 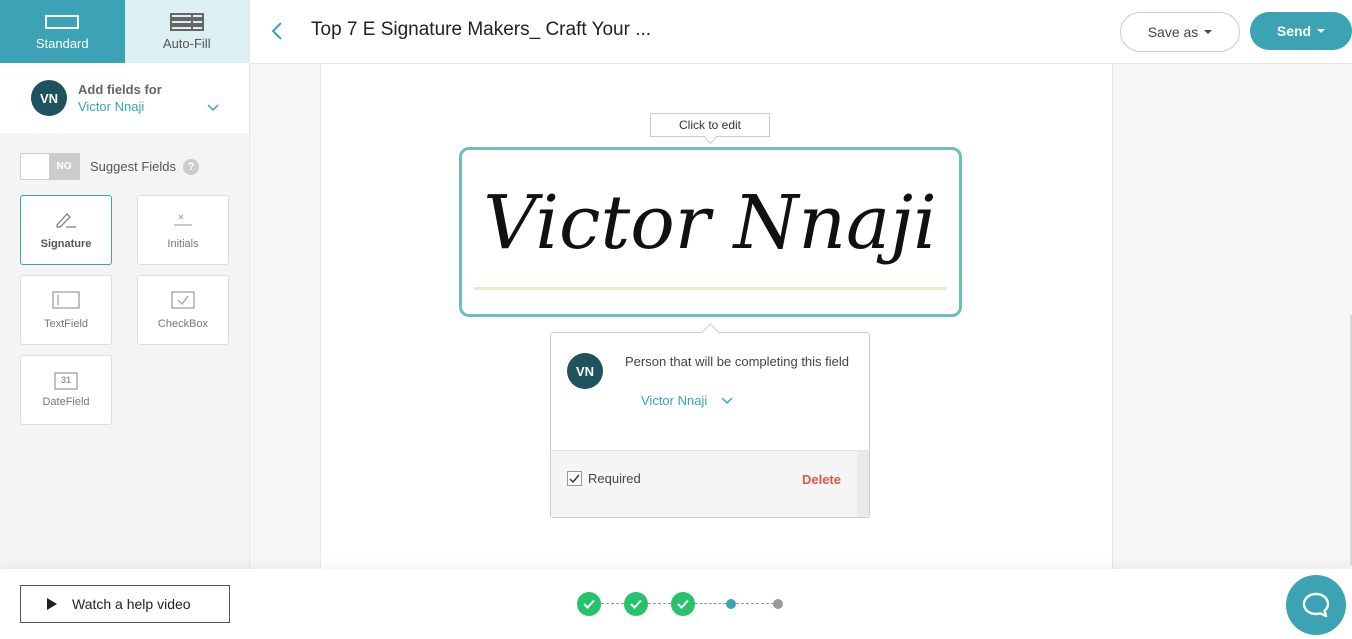 What do you see at coordinates (186, 22) in the screenshot?
I see `auto-fill-icon` at bounding box center [186, 22].